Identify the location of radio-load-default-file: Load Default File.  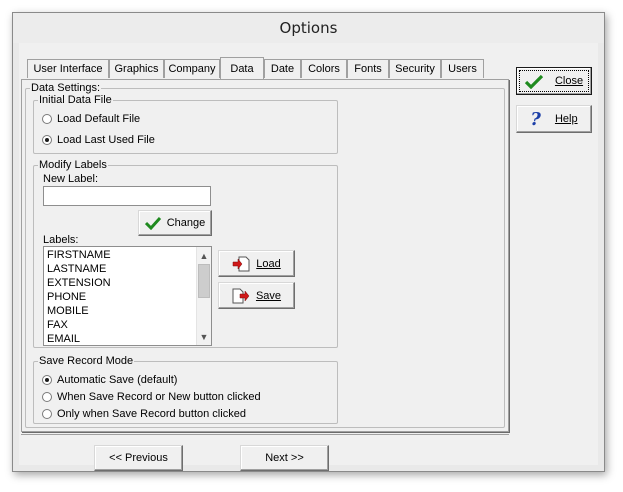
(91, 119).